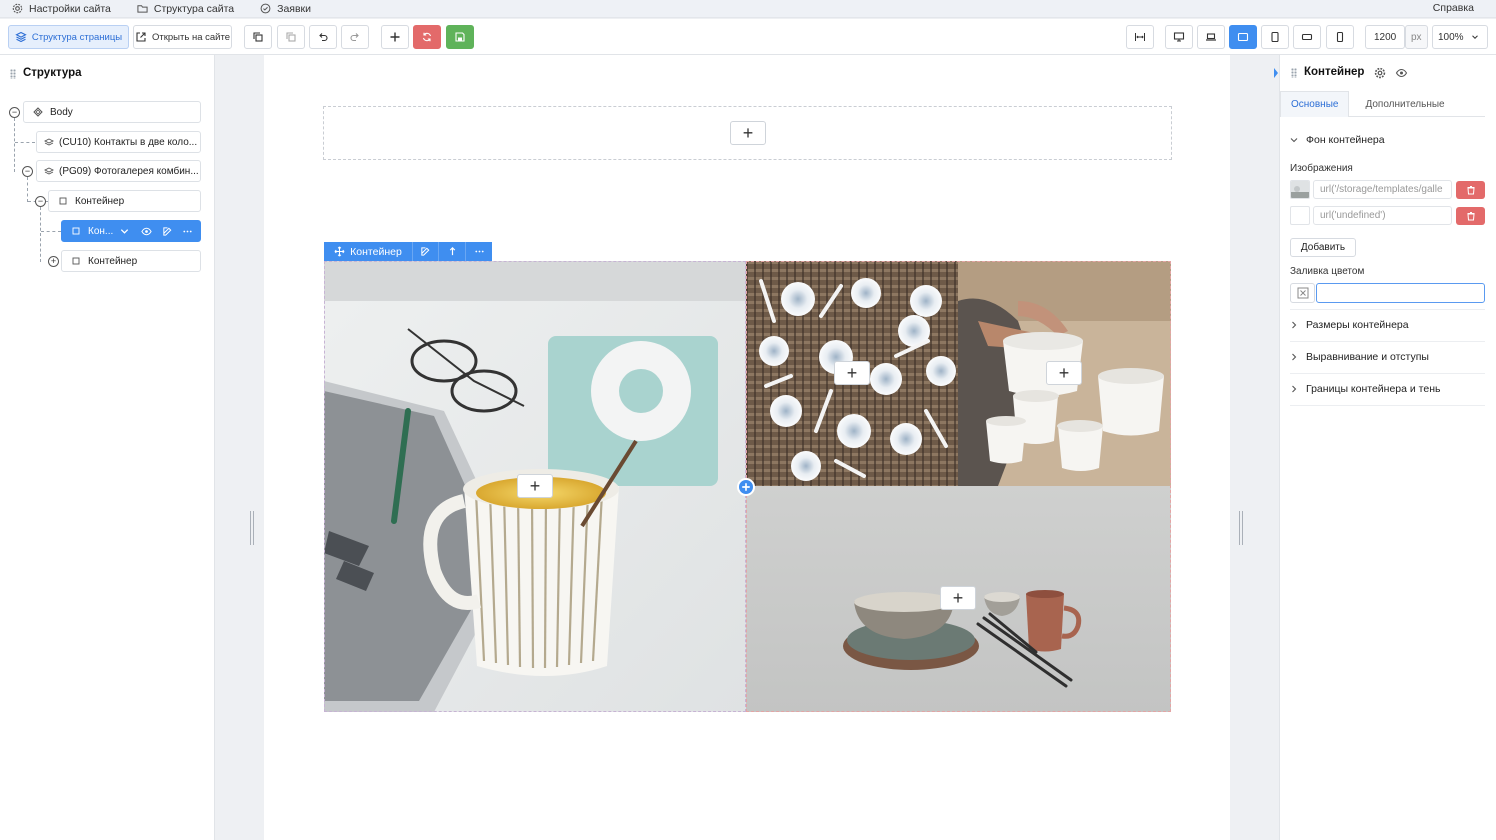 Image resolution: width=1496 pixels, height=840 pixels. I want to click on zoom-value: 100%, so click(1451, 37).